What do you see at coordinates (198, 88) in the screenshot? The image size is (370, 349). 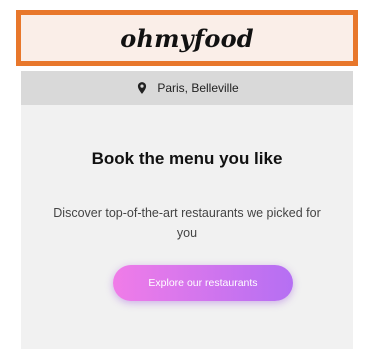 I see `location-text: Paris, Belleville` at bounding box center [198, 88].